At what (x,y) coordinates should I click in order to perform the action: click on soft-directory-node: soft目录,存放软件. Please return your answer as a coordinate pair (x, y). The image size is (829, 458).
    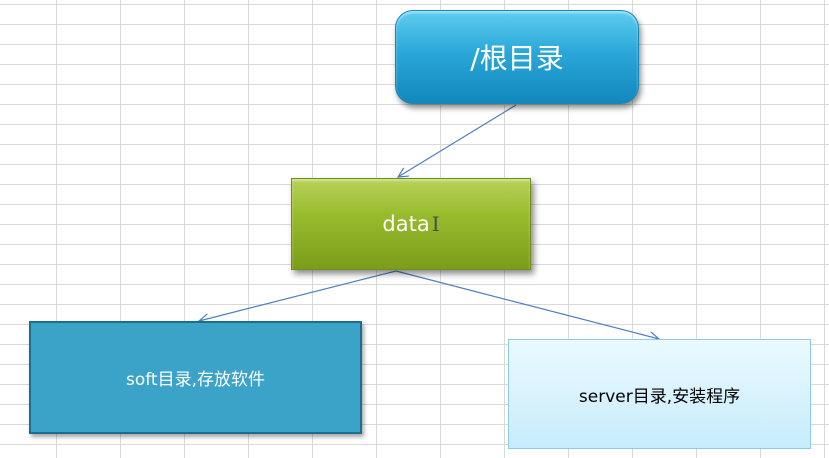
    Looking at the image, I should click on (195, 377).